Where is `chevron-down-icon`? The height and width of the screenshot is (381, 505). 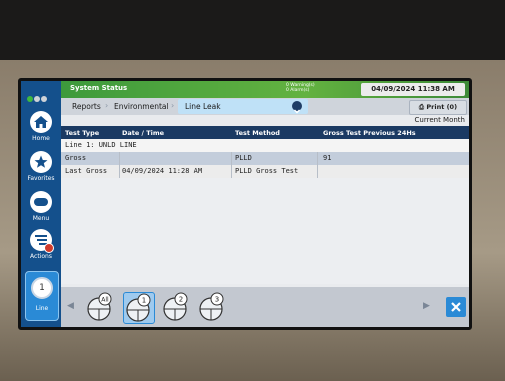 chevron-down-icon is located at coordinates (297, 107).